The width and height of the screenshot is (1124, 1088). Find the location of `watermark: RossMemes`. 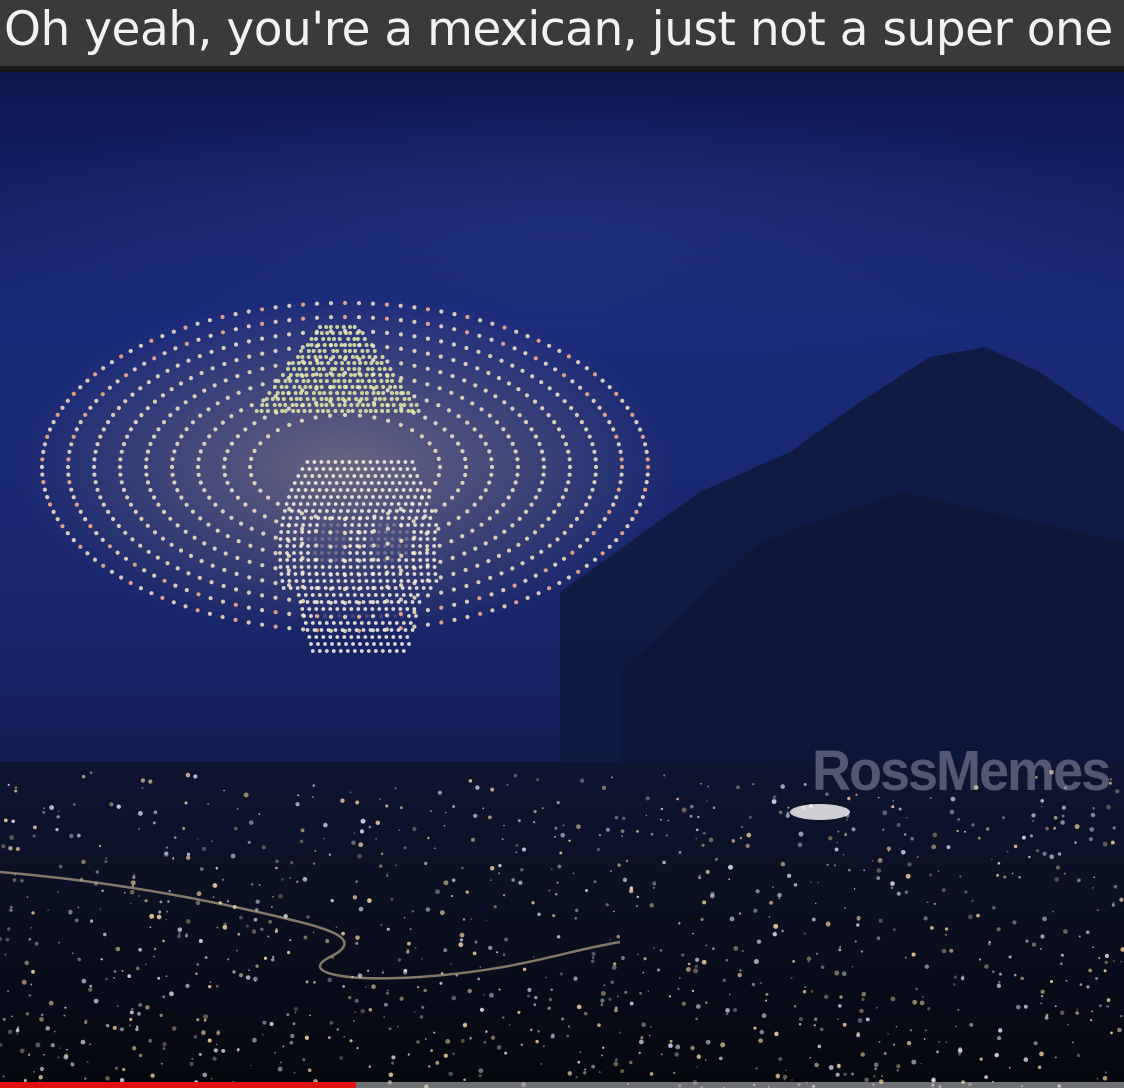

watermark: RossMemes is located at coordinates (961, 771).